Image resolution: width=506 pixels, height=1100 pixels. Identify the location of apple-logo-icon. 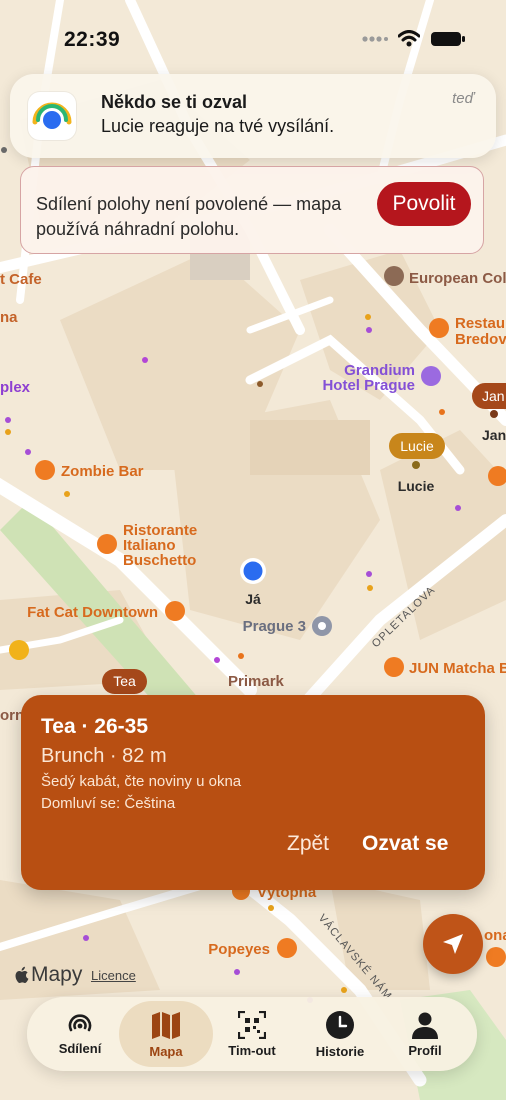
(22, 975).